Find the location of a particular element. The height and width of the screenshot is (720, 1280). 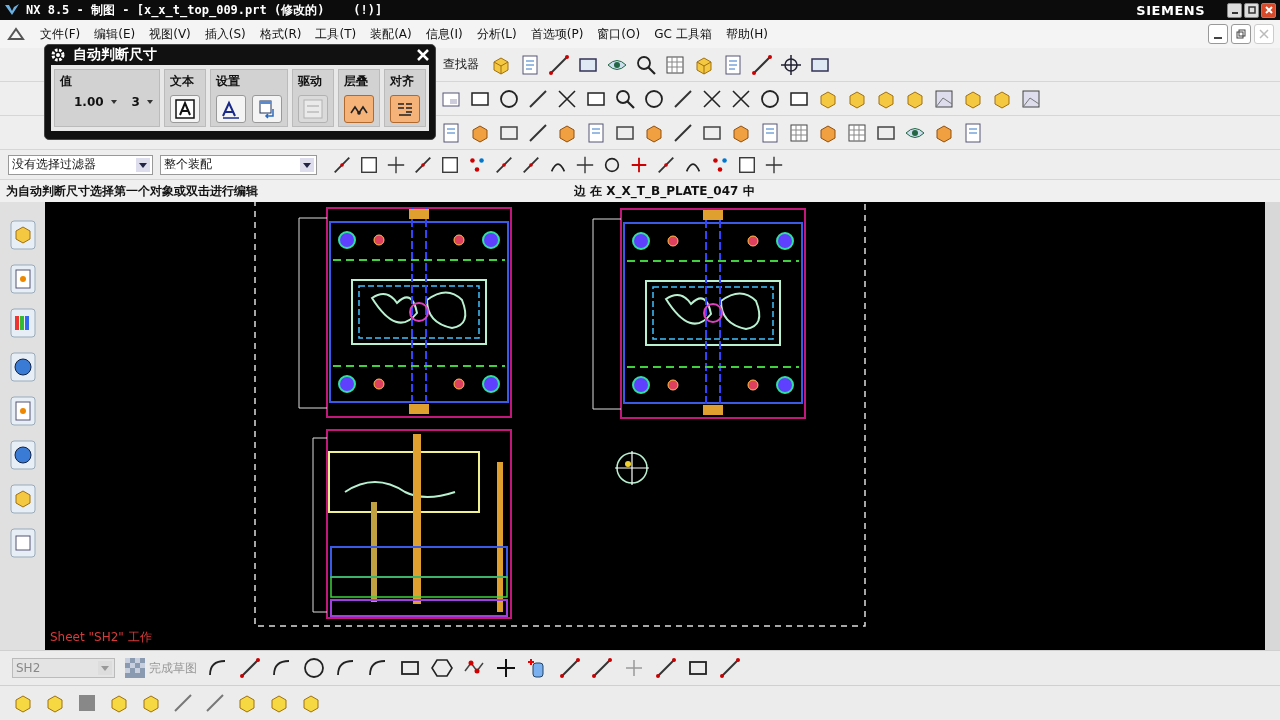

restore-icon is located at coordinates (1241, 34).